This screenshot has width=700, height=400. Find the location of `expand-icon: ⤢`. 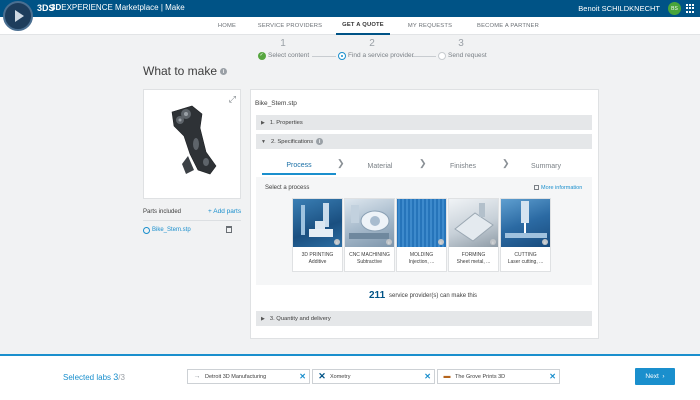

expand-icon: ⤢ is located at coordinates (232, 99).